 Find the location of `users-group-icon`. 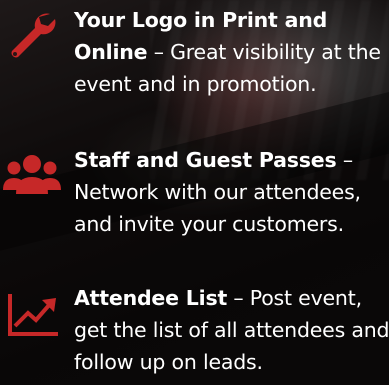

users-group-icon is located at coordinates (32, 176).